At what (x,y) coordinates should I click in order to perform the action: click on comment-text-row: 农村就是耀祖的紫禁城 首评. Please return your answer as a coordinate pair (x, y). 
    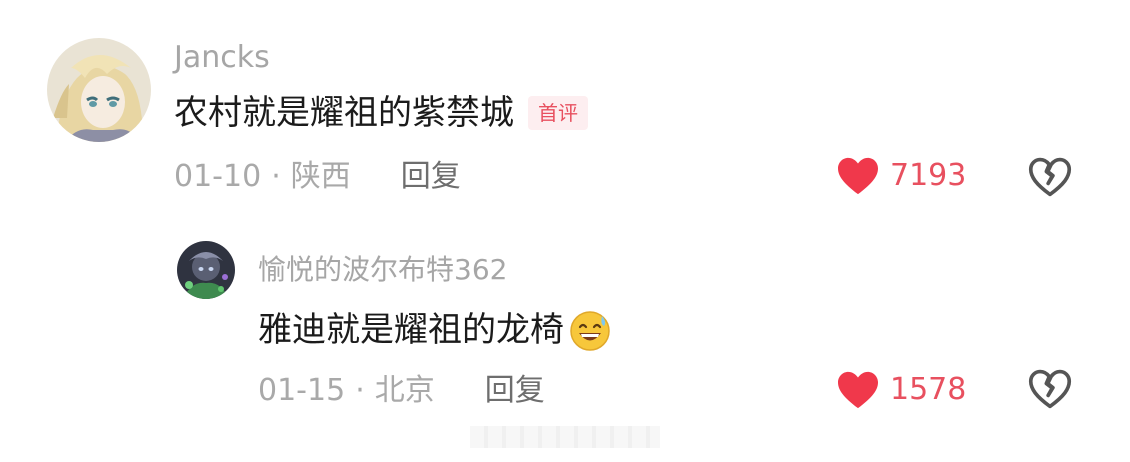
    Looking at the image, I should click on (381, 113).